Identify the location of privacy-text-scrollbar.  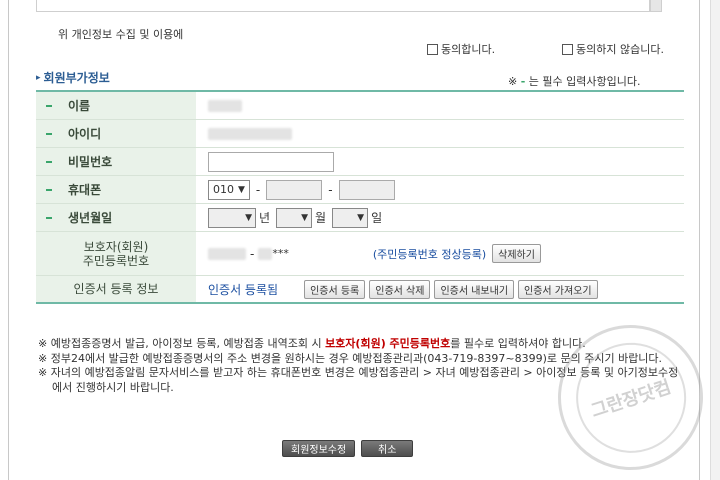
(656, 6).